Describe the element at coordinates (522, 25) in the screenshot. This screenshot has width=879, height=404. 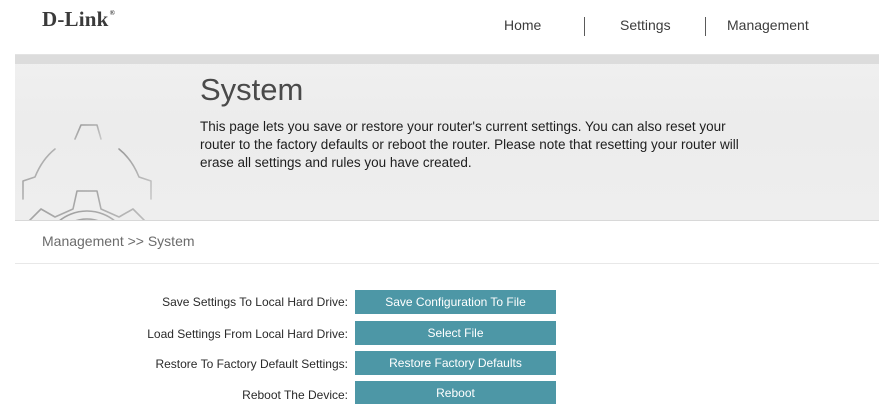
I see `nav-home: Home` at that location.